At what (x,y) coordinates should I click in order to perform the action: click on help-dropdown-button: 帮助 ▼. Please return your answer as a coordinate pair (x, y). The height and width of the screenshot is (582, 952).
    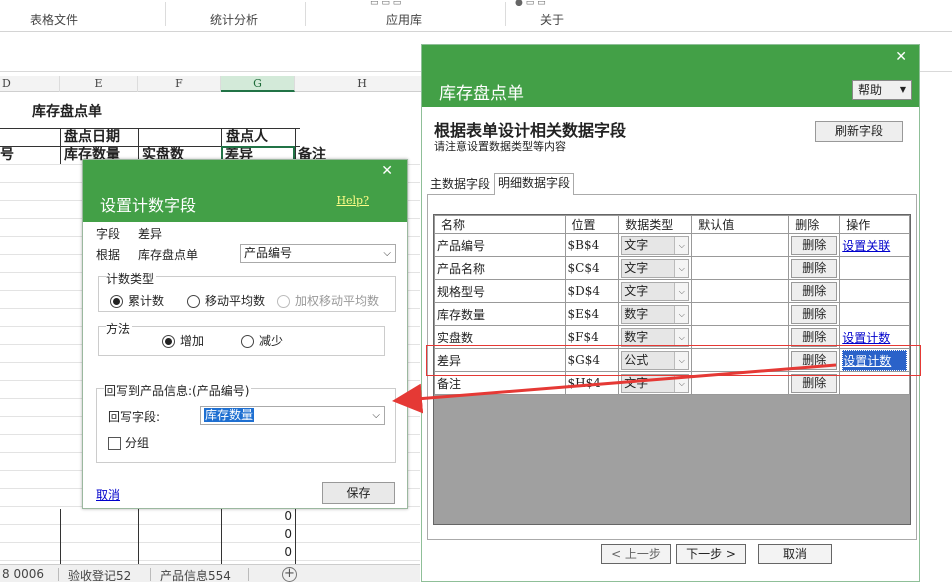
    Looking at the image, I should click on (882, 90).